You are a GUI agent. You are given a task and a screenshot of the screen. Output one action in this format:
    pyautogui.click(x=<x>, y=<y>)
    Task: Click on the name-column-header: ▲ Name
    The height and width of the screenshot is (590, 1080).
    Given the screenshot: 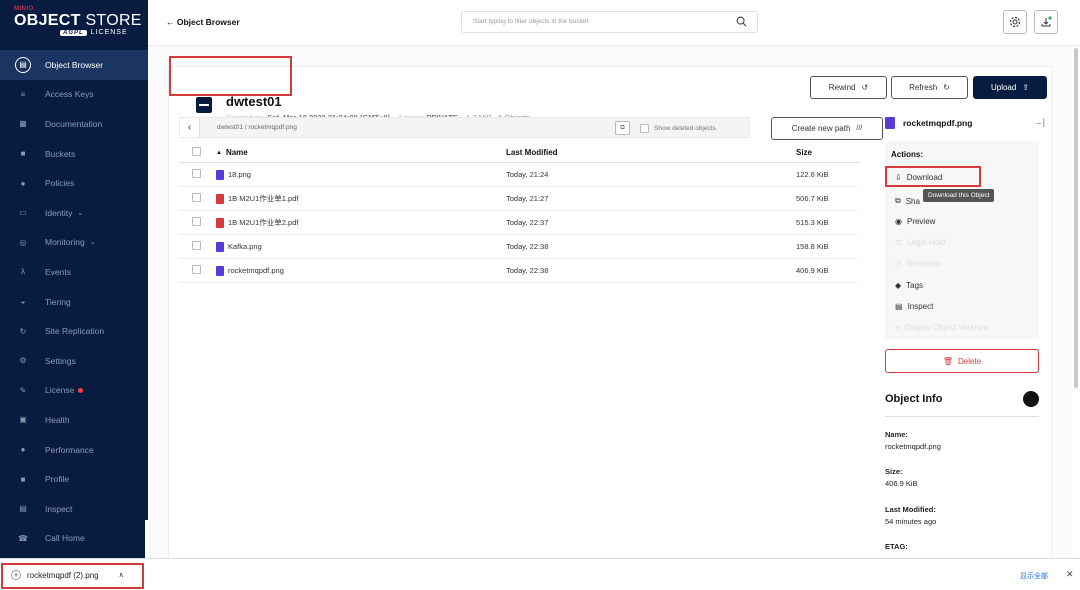 What is the action you would take?
    pyautogui.click(x=361, y=152)
    